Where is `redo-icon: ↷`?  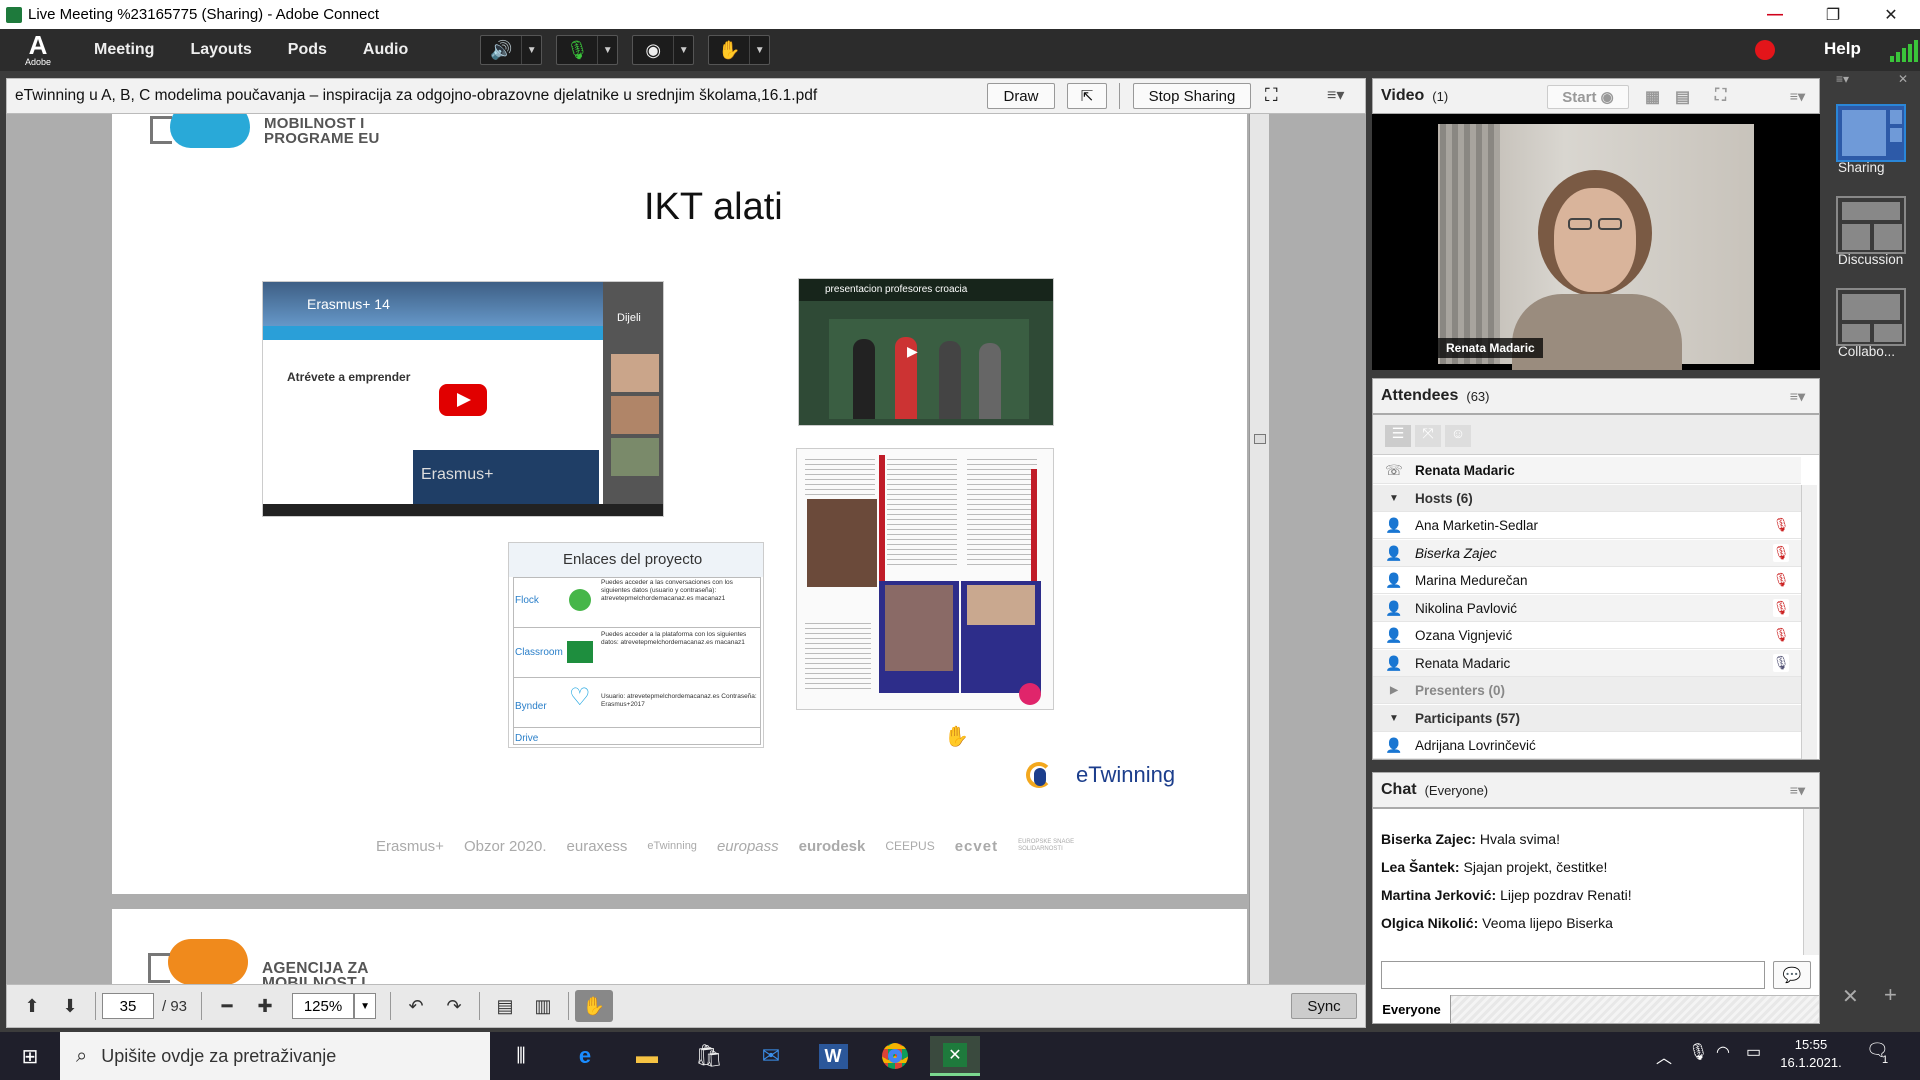 redo-icon: ↷ is located at coordinates (454, 1006).